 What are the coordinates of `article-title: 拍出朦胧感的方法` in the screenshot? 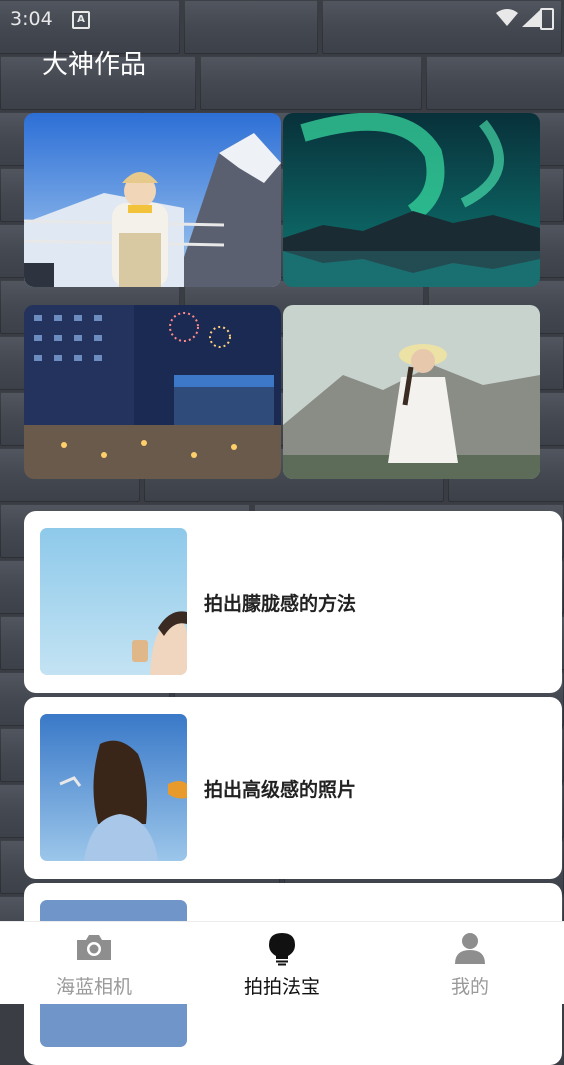 It's located at (280, 603).